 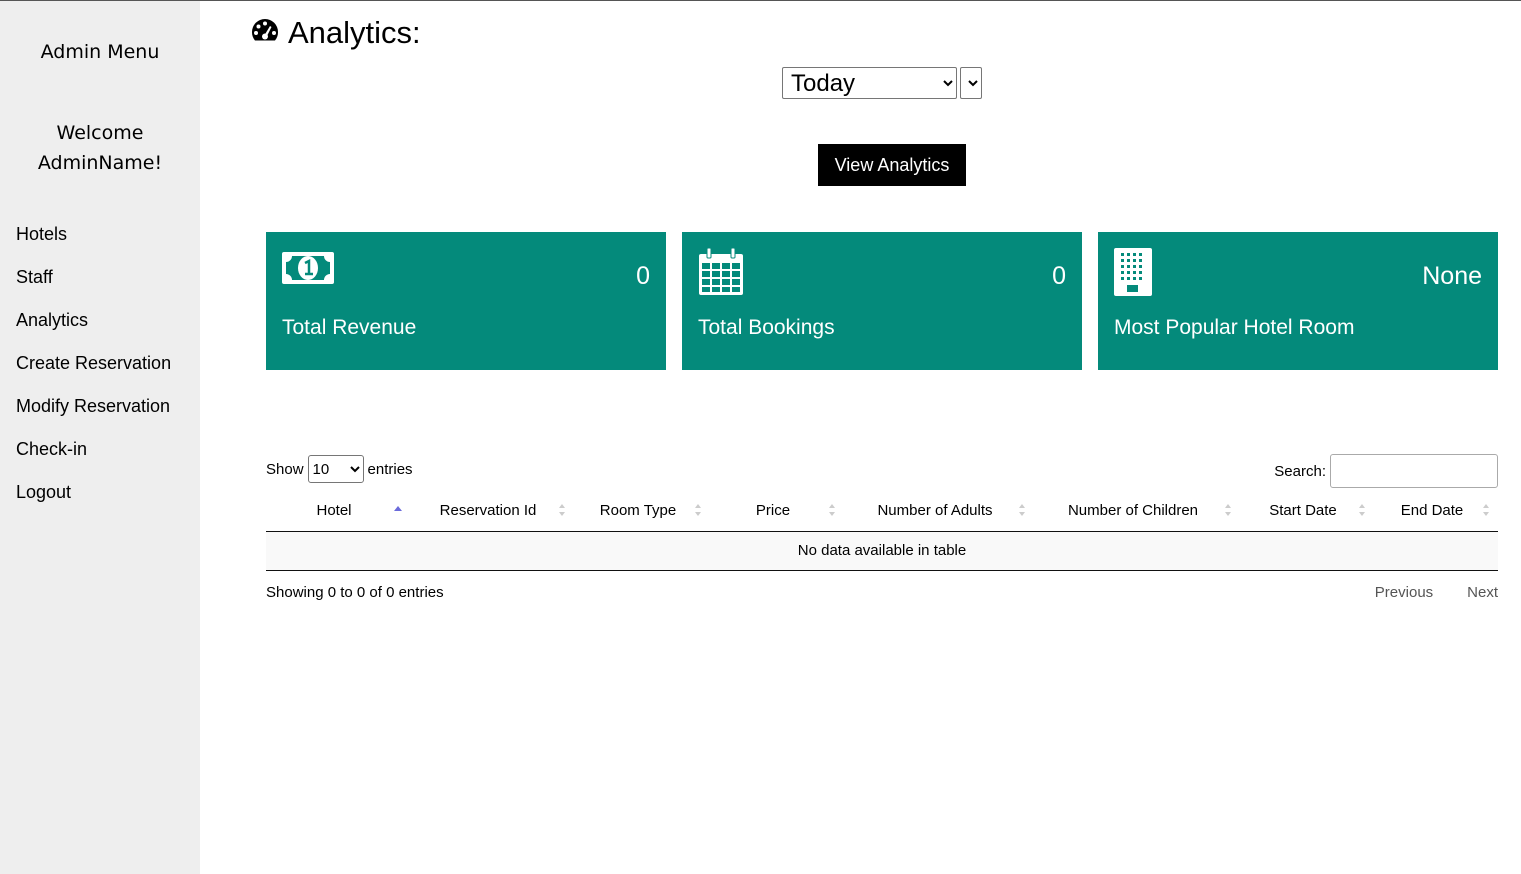 I want to click on column-header-room-type: Room Type, so click(x=642, y=511).